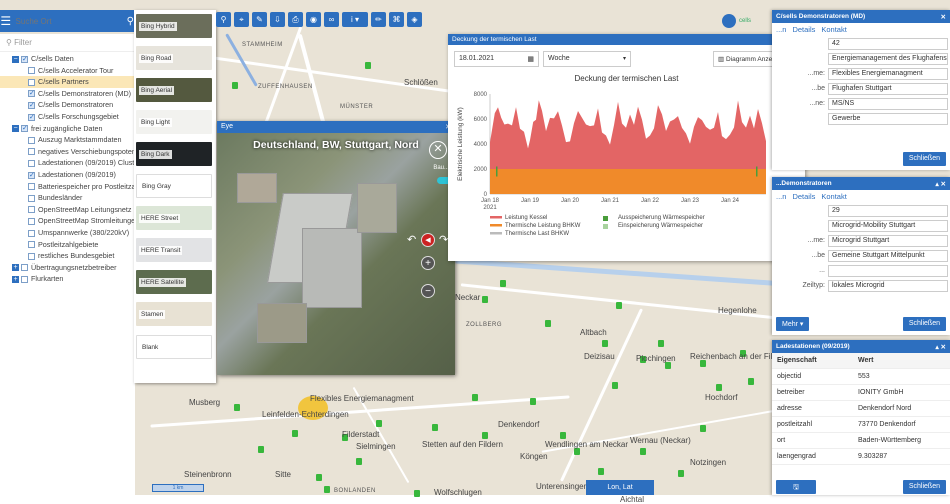 This screenshot has height=504, width=950. Describe the element at coordinates (888, 103) in the screenshot. I see `field-value: MS/NS` at that location.